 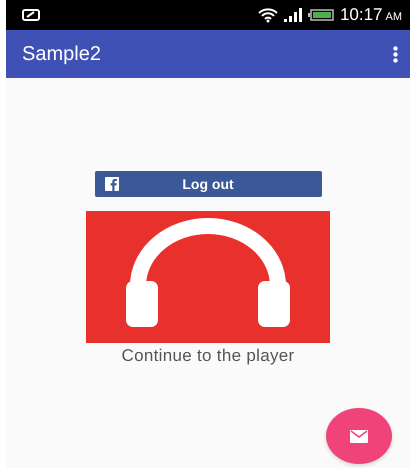 I want to click on clock-time: 10:17, so click(x=361, y=15).